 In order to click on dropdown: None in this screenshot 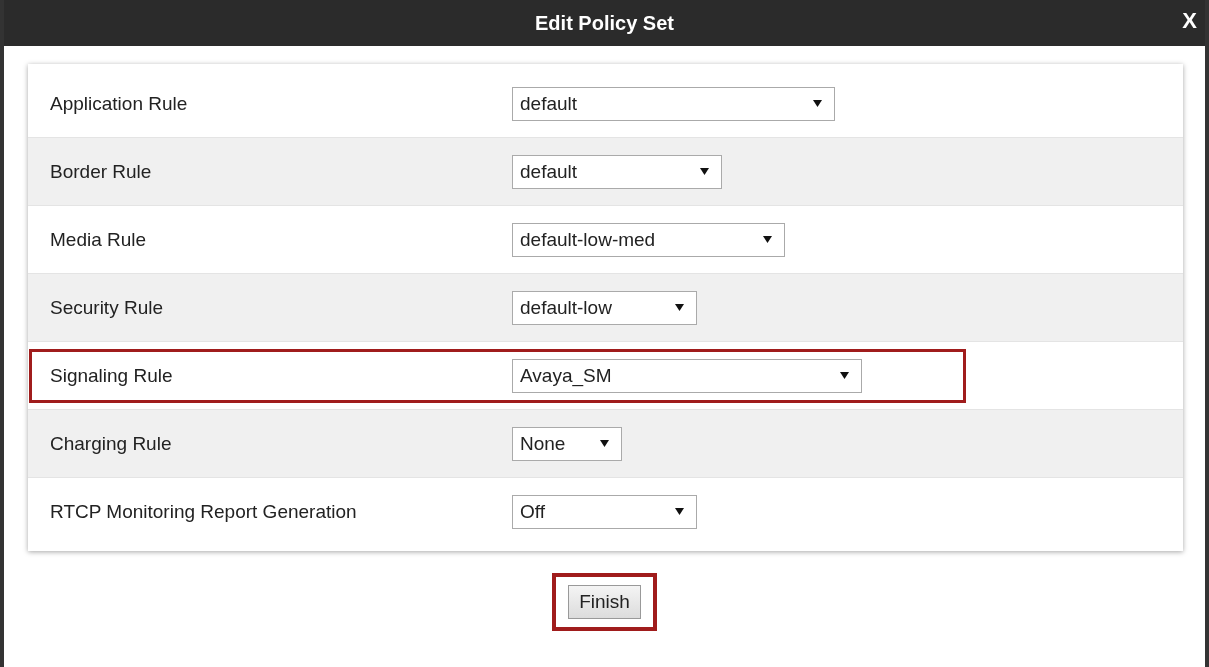, I will do `click(567, 443)`.